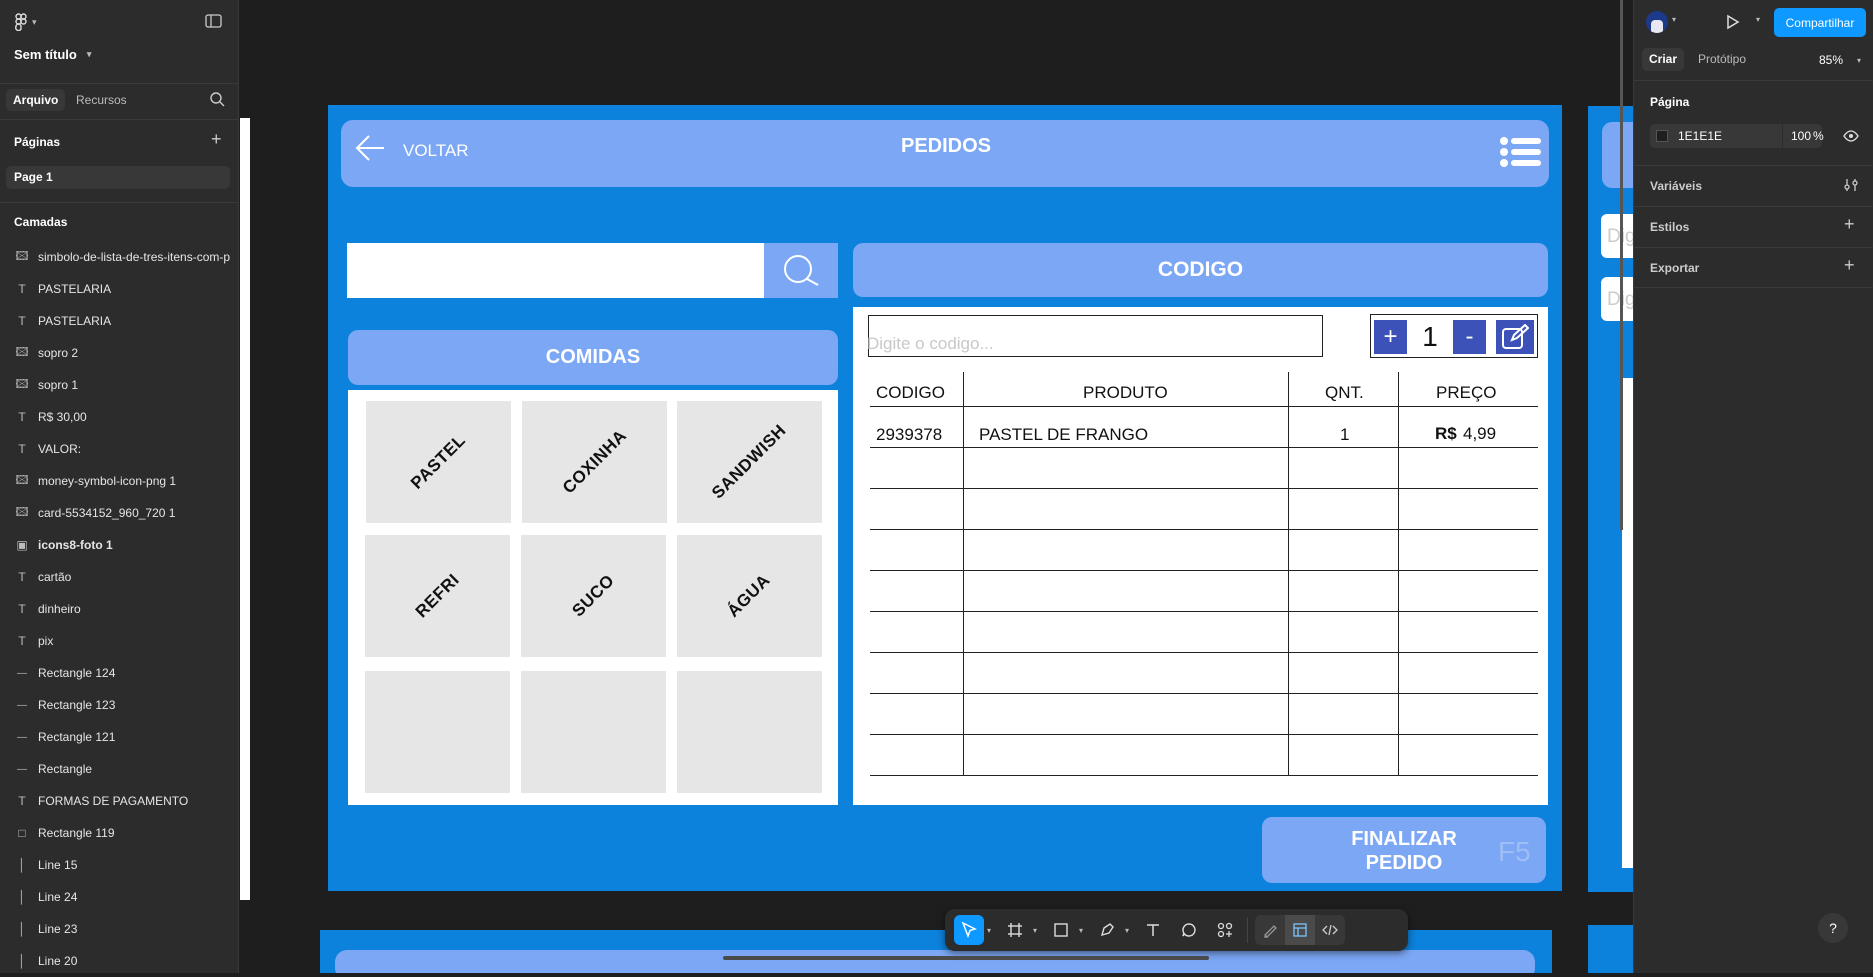 The height and width of the screenshot is (977, 1873). What do you see at coordinates (1248, 930) in the screenshot?
I see `toolbar-divider` at bounding box center [1248, 930].